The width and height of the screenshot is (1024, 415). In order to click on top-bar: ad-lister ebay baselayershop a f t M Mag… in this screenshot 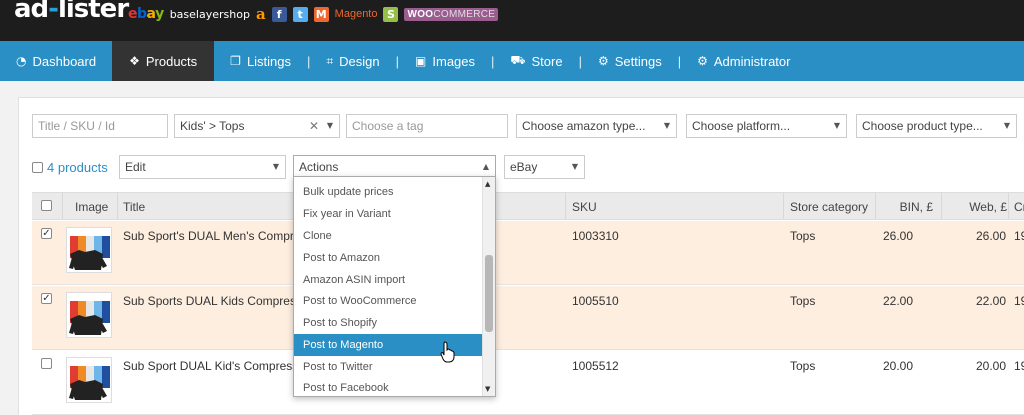, I will do `click(512, 20)`.